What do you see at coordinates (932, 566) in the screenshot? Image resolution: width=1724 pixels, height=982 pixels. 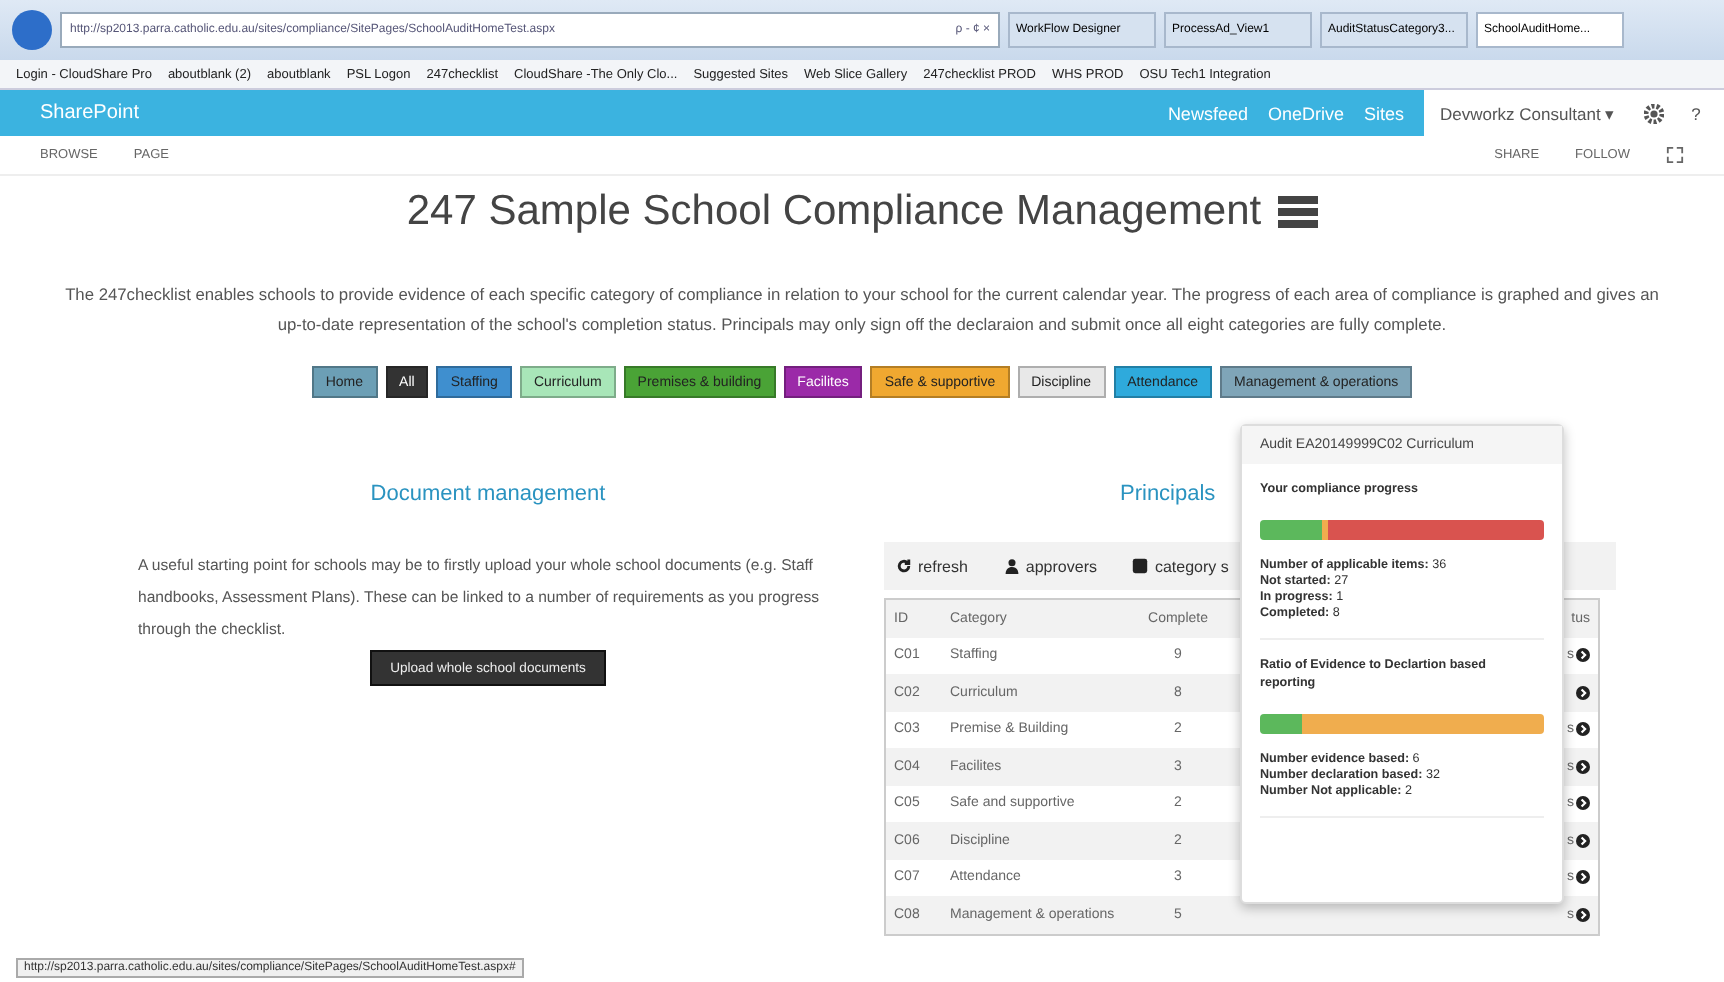 I see `toolbar-button: refresh` at bounding box center [932, 566].